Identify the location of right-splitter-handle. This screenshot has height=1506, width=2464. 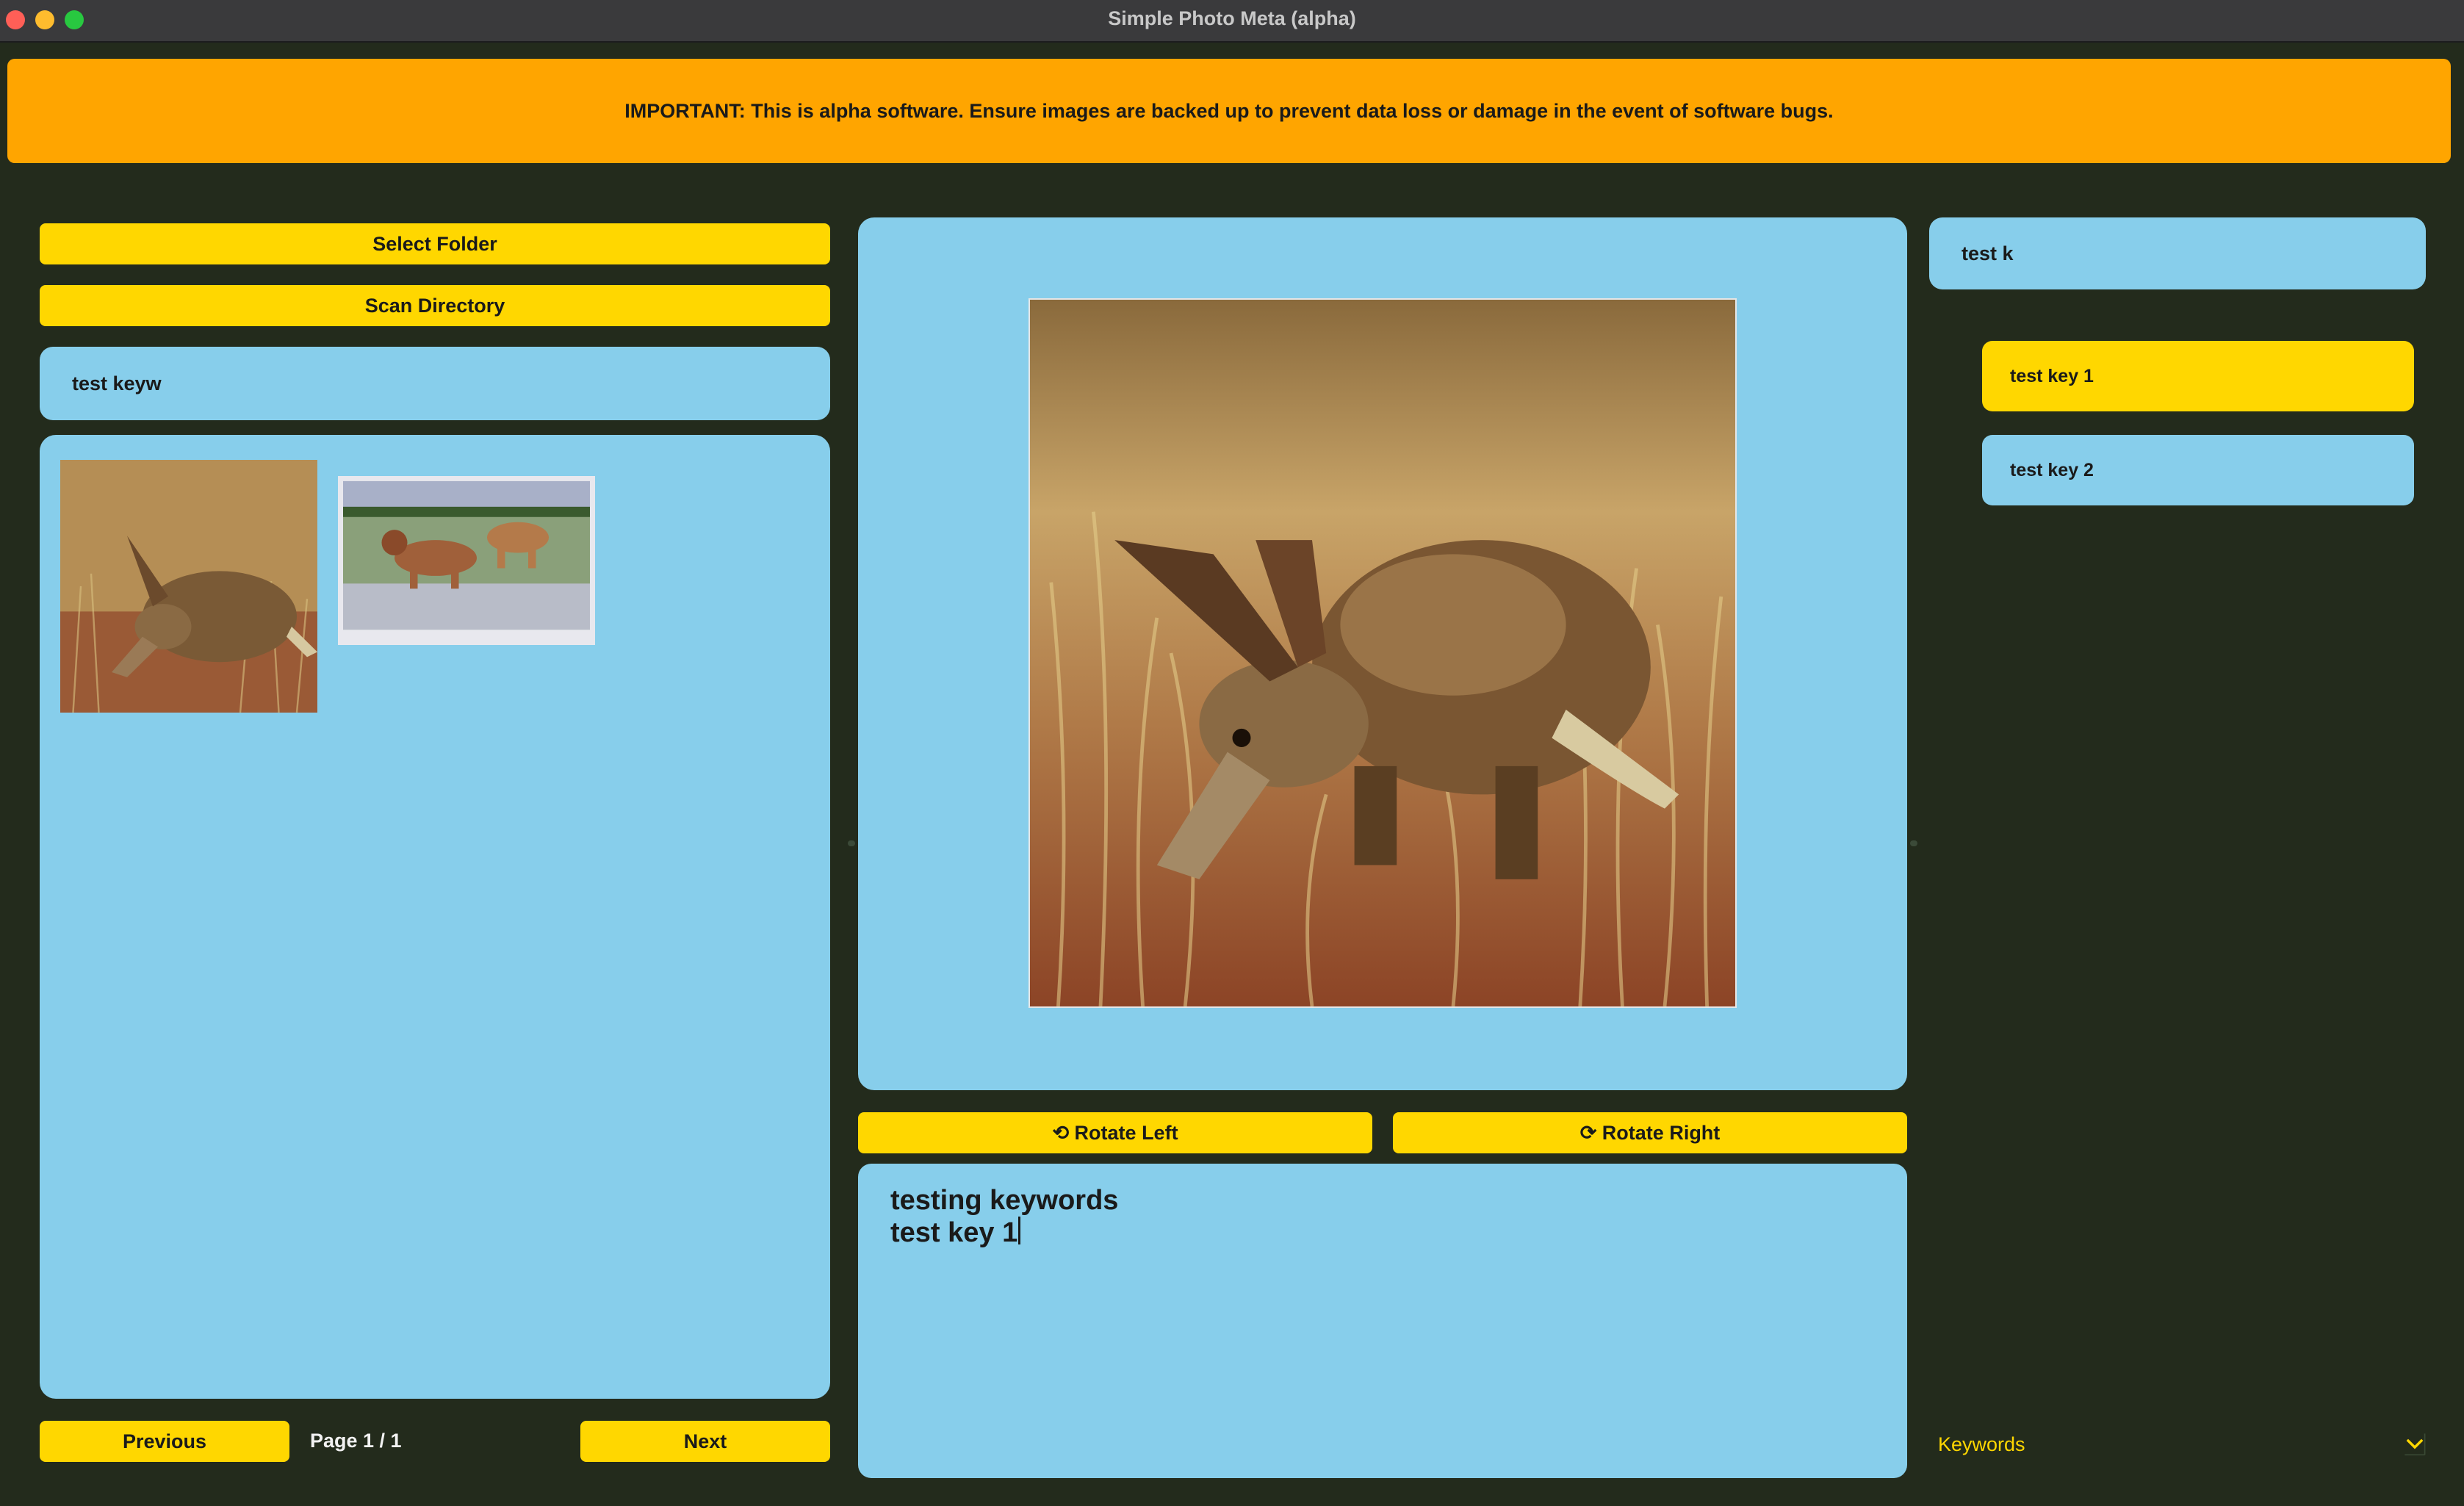
(1913, 843).